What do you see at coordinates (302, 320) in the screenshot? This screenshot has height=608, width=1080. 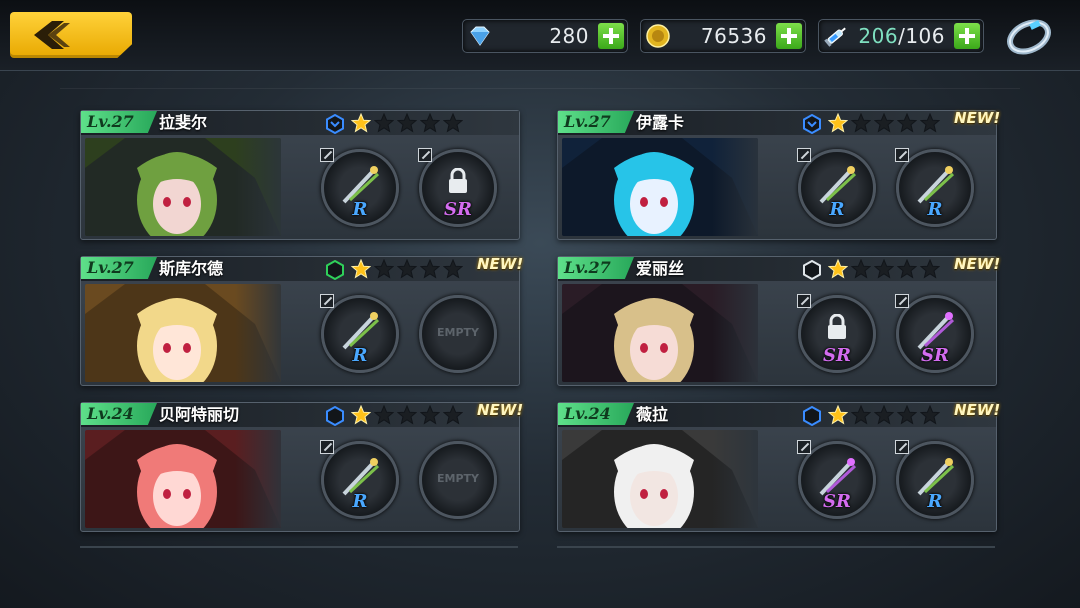 I see `character-card: Lv.27 斯库尔德 NEW! R EMPTY` at bounding box center [302, 320].